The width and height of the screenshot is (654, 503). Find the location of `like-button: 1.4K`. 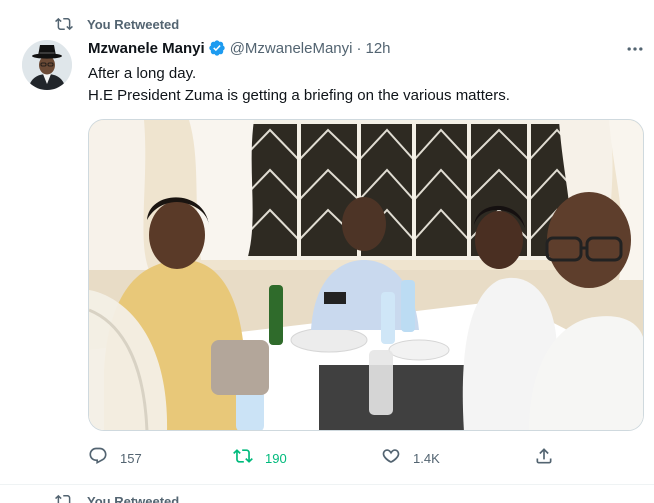

like-button: 1.4K is located at coordinates (410, 458).